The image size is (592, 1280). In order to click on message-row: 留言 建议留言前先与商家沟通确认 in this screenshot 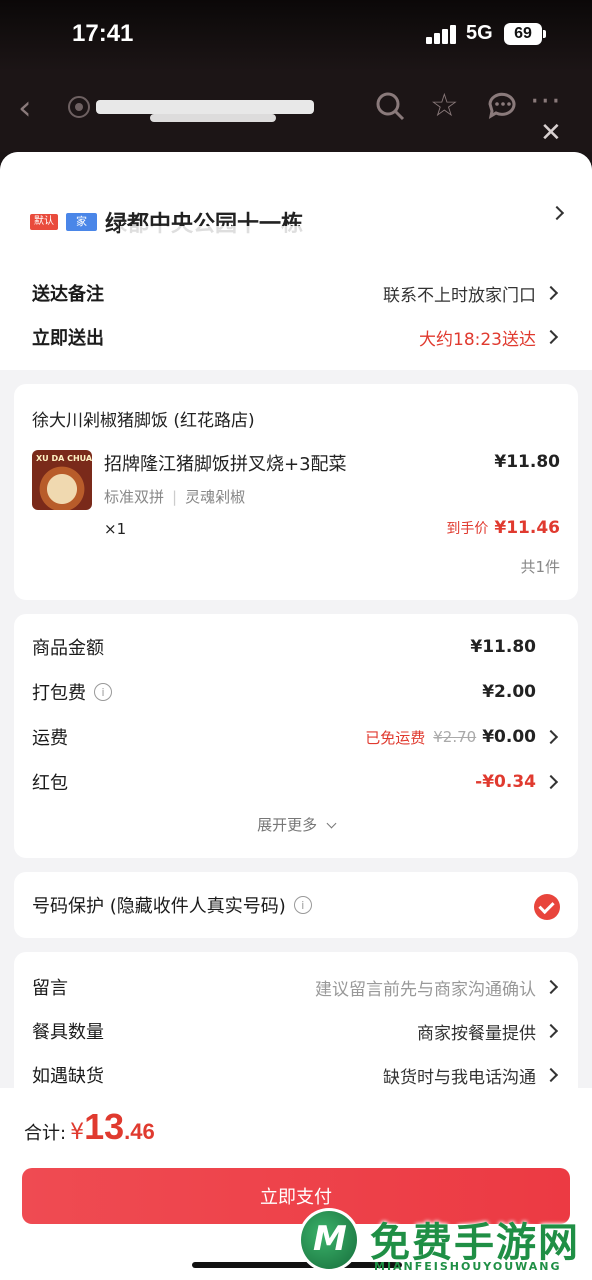, I will do `click(296, 987)`.